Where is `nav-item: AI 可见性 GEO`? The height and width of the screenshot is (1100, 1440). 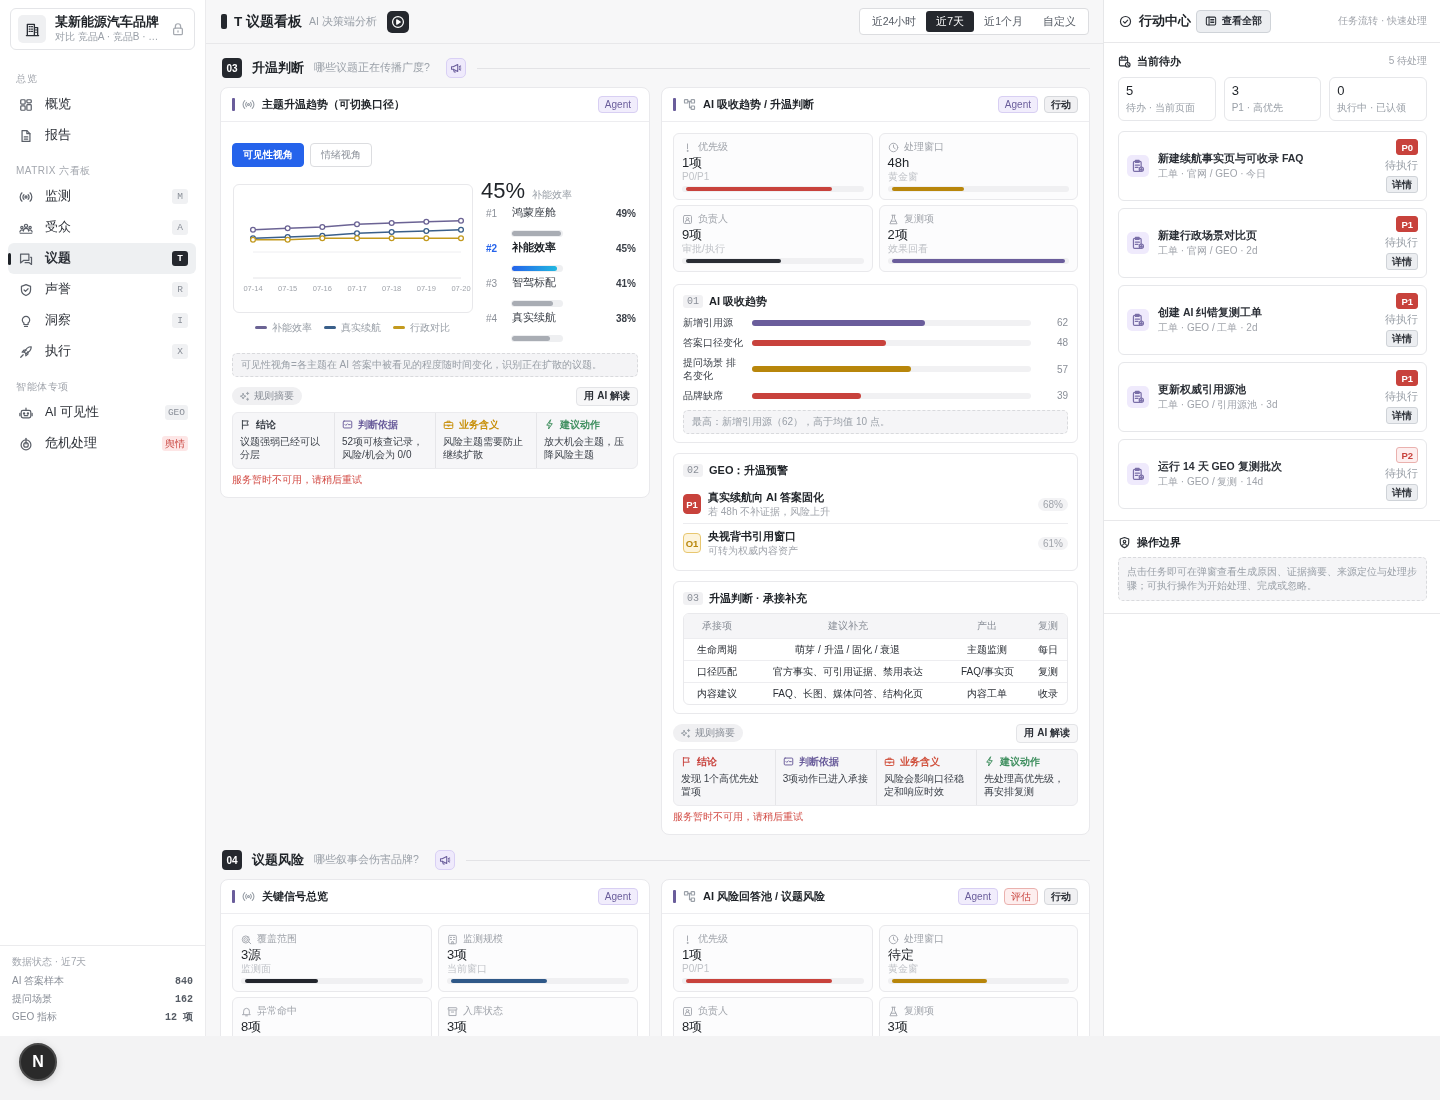
nav-item: AI 可见性 GEO is located at coordinates (102, 412).